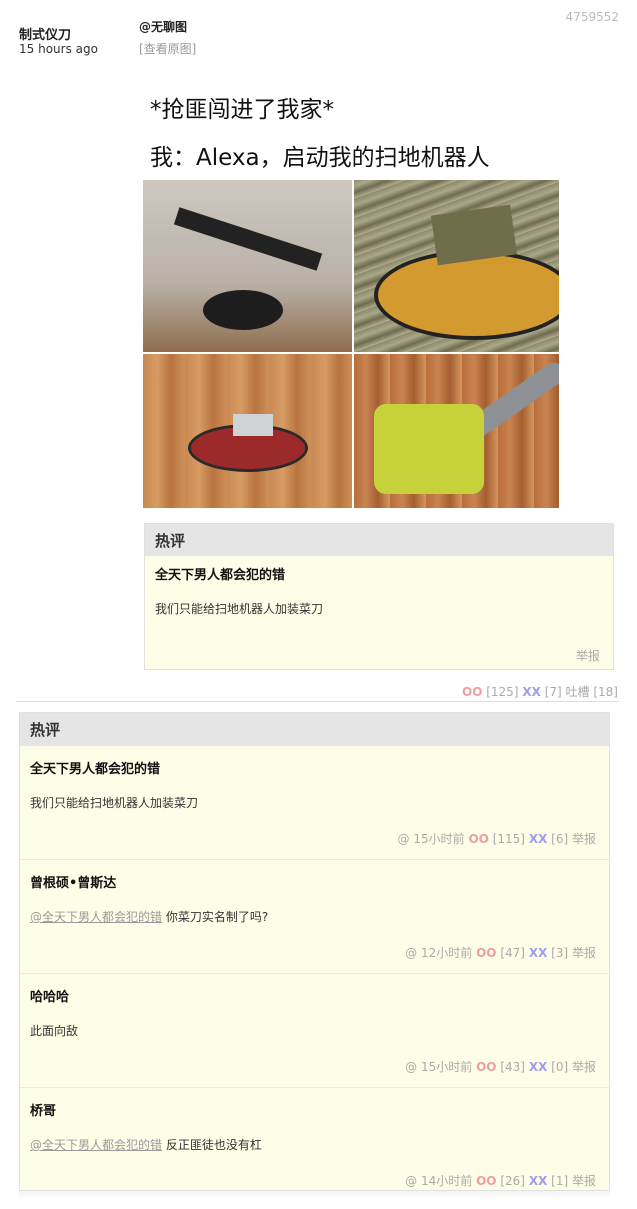 The image size is (637, 1209). What do you see at coordinates (512, 1067) in the screenshot?
I see `oo-count: [43]` at bounding box center [512, 1067].